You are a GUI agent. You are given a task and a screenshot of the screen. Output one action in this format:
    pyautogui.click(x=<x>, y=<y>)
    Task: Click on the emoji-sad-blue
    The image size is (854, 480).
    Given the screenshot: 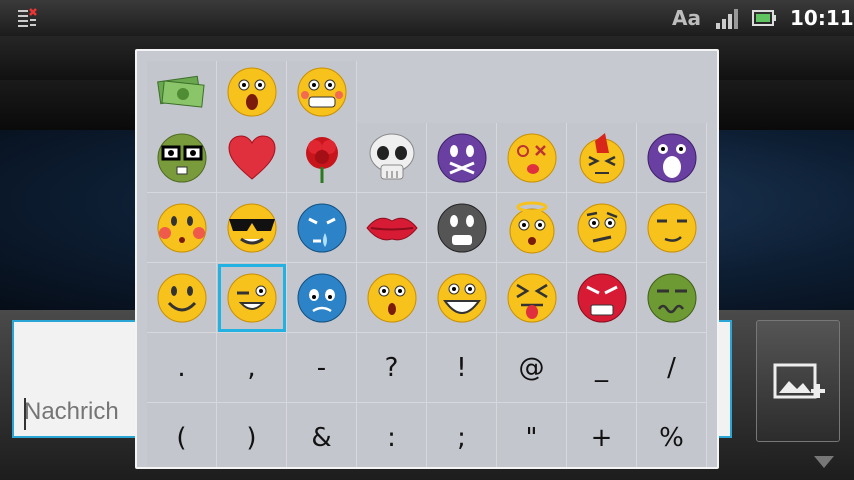 What is the action you would take?
    pyautogui.click(x=322, y=298)
    